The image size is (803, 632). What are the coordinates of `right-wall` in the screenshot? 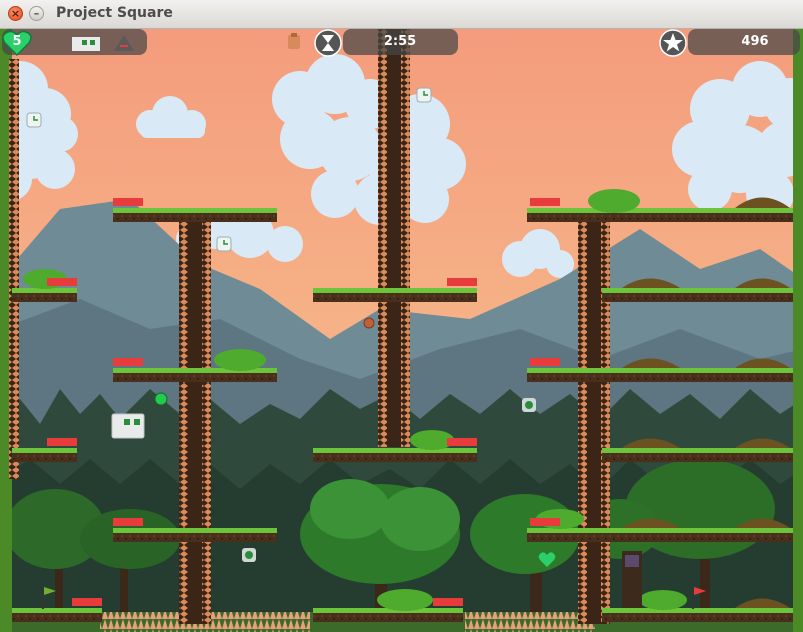 It's located at (798, 330).